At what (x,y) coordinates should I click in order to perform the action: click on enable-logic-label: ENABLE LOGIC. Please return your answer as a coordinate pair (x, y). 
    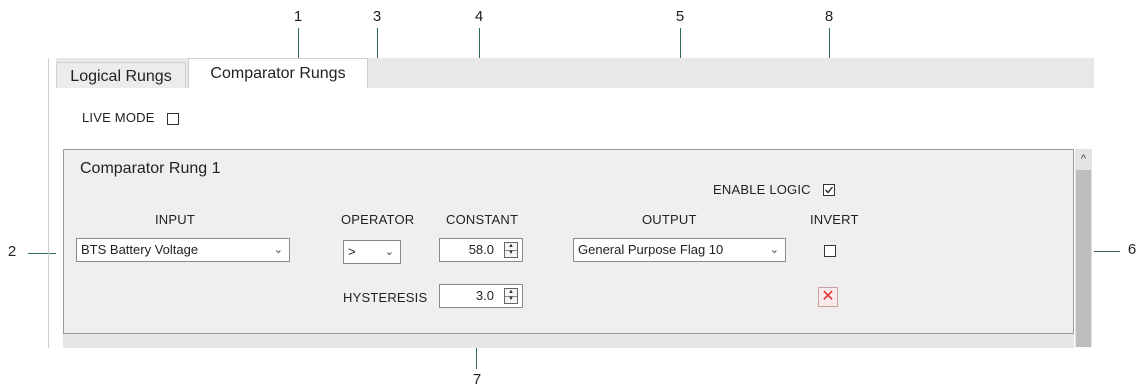
    Looking at the image, I should click on (762, 189).